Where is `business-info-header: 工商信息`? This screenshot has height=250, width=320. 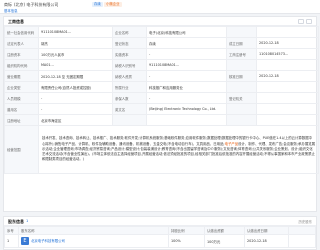
business-info-header: 工商信息 is located at coordinates (160, 21).